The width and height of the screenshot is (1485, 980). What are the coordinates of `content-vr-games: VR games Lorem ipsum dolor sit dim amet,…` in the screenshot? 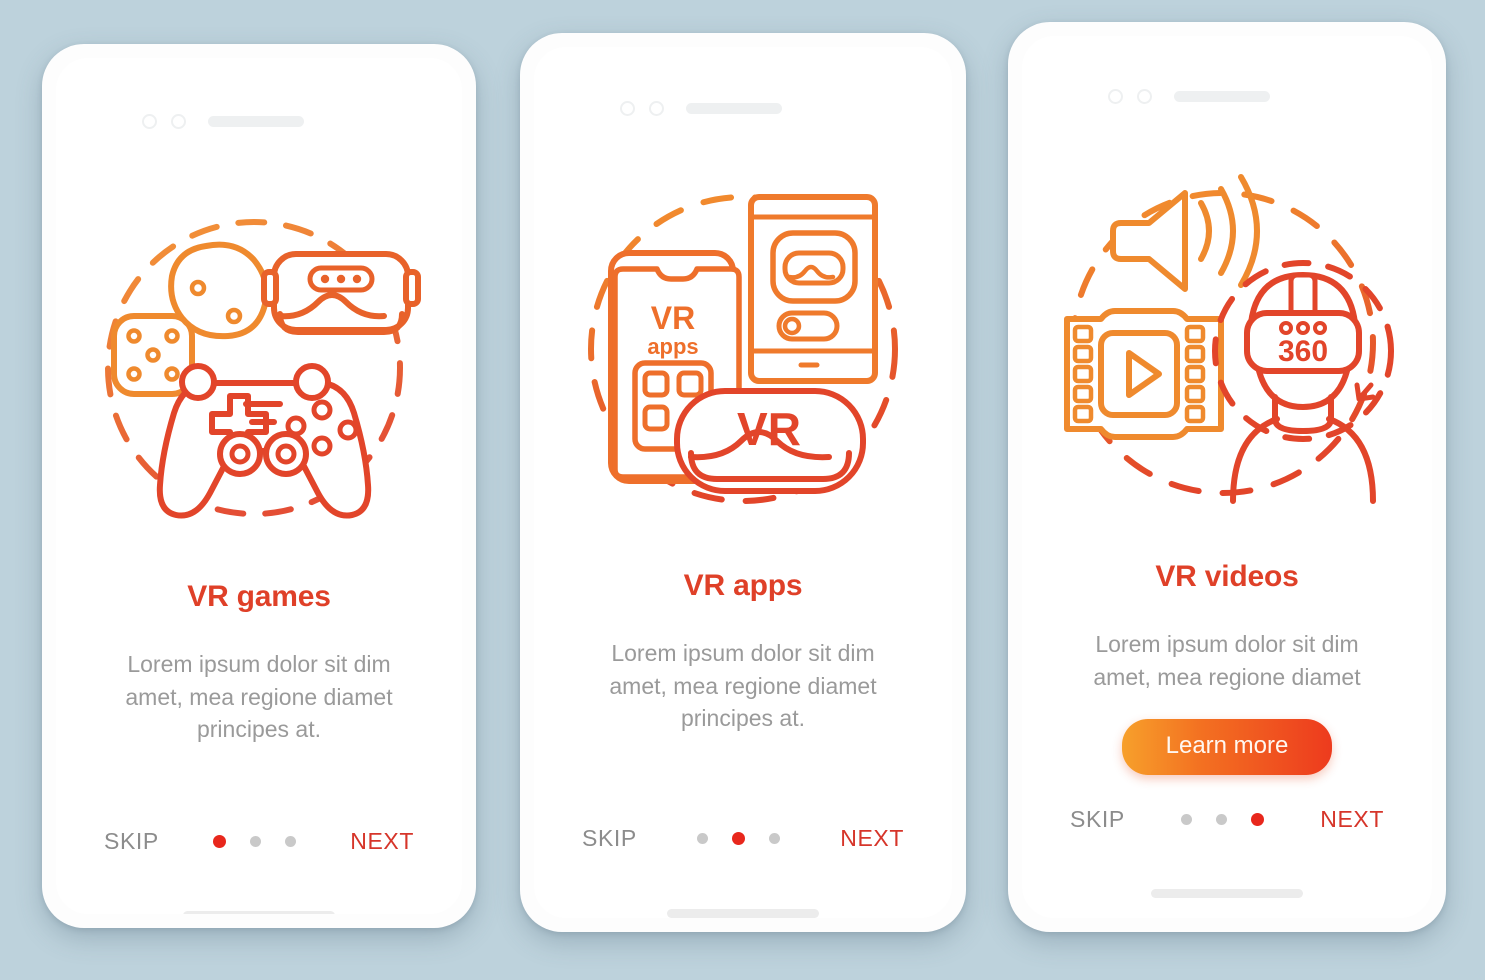 It's located at (259, 663).